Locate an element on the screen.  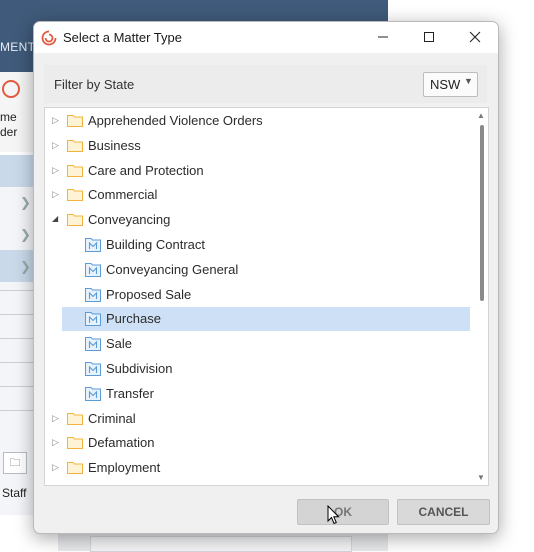
tree-item-label: Purchase is located at coordinates (133, 319).